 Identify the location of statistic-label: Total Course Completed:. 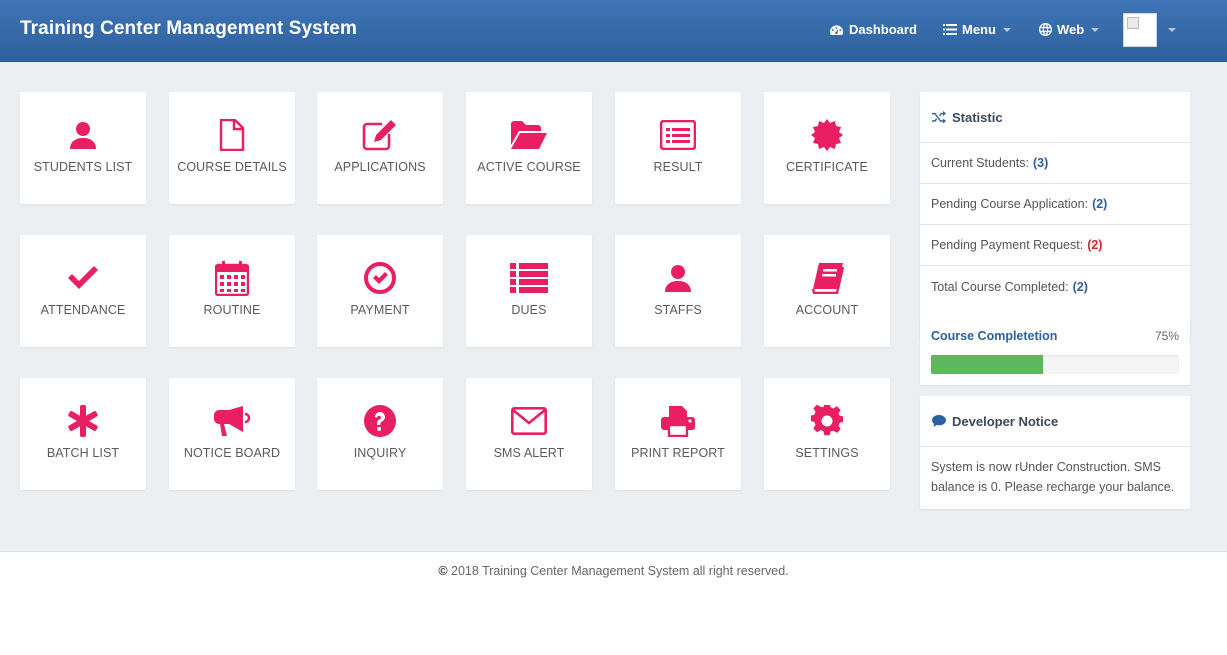
(1000, 286).